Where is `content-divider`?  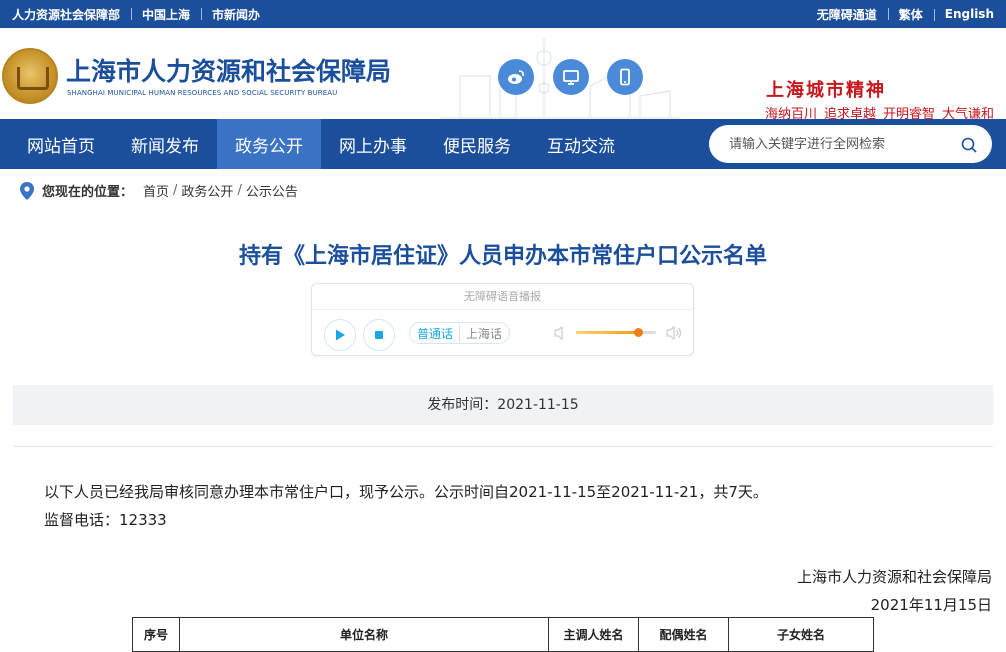 content-divider is located at coordinates (503, 446).